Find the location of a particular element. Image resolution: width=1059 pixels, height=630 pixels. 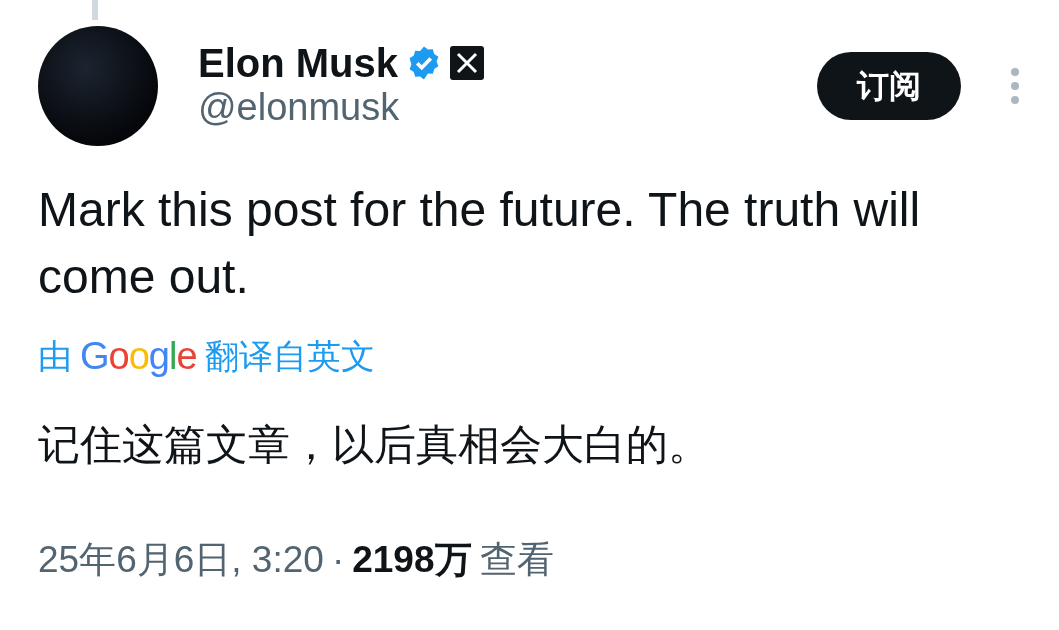

subscribe-button: 订阅 is located at coordinates (889, 86).